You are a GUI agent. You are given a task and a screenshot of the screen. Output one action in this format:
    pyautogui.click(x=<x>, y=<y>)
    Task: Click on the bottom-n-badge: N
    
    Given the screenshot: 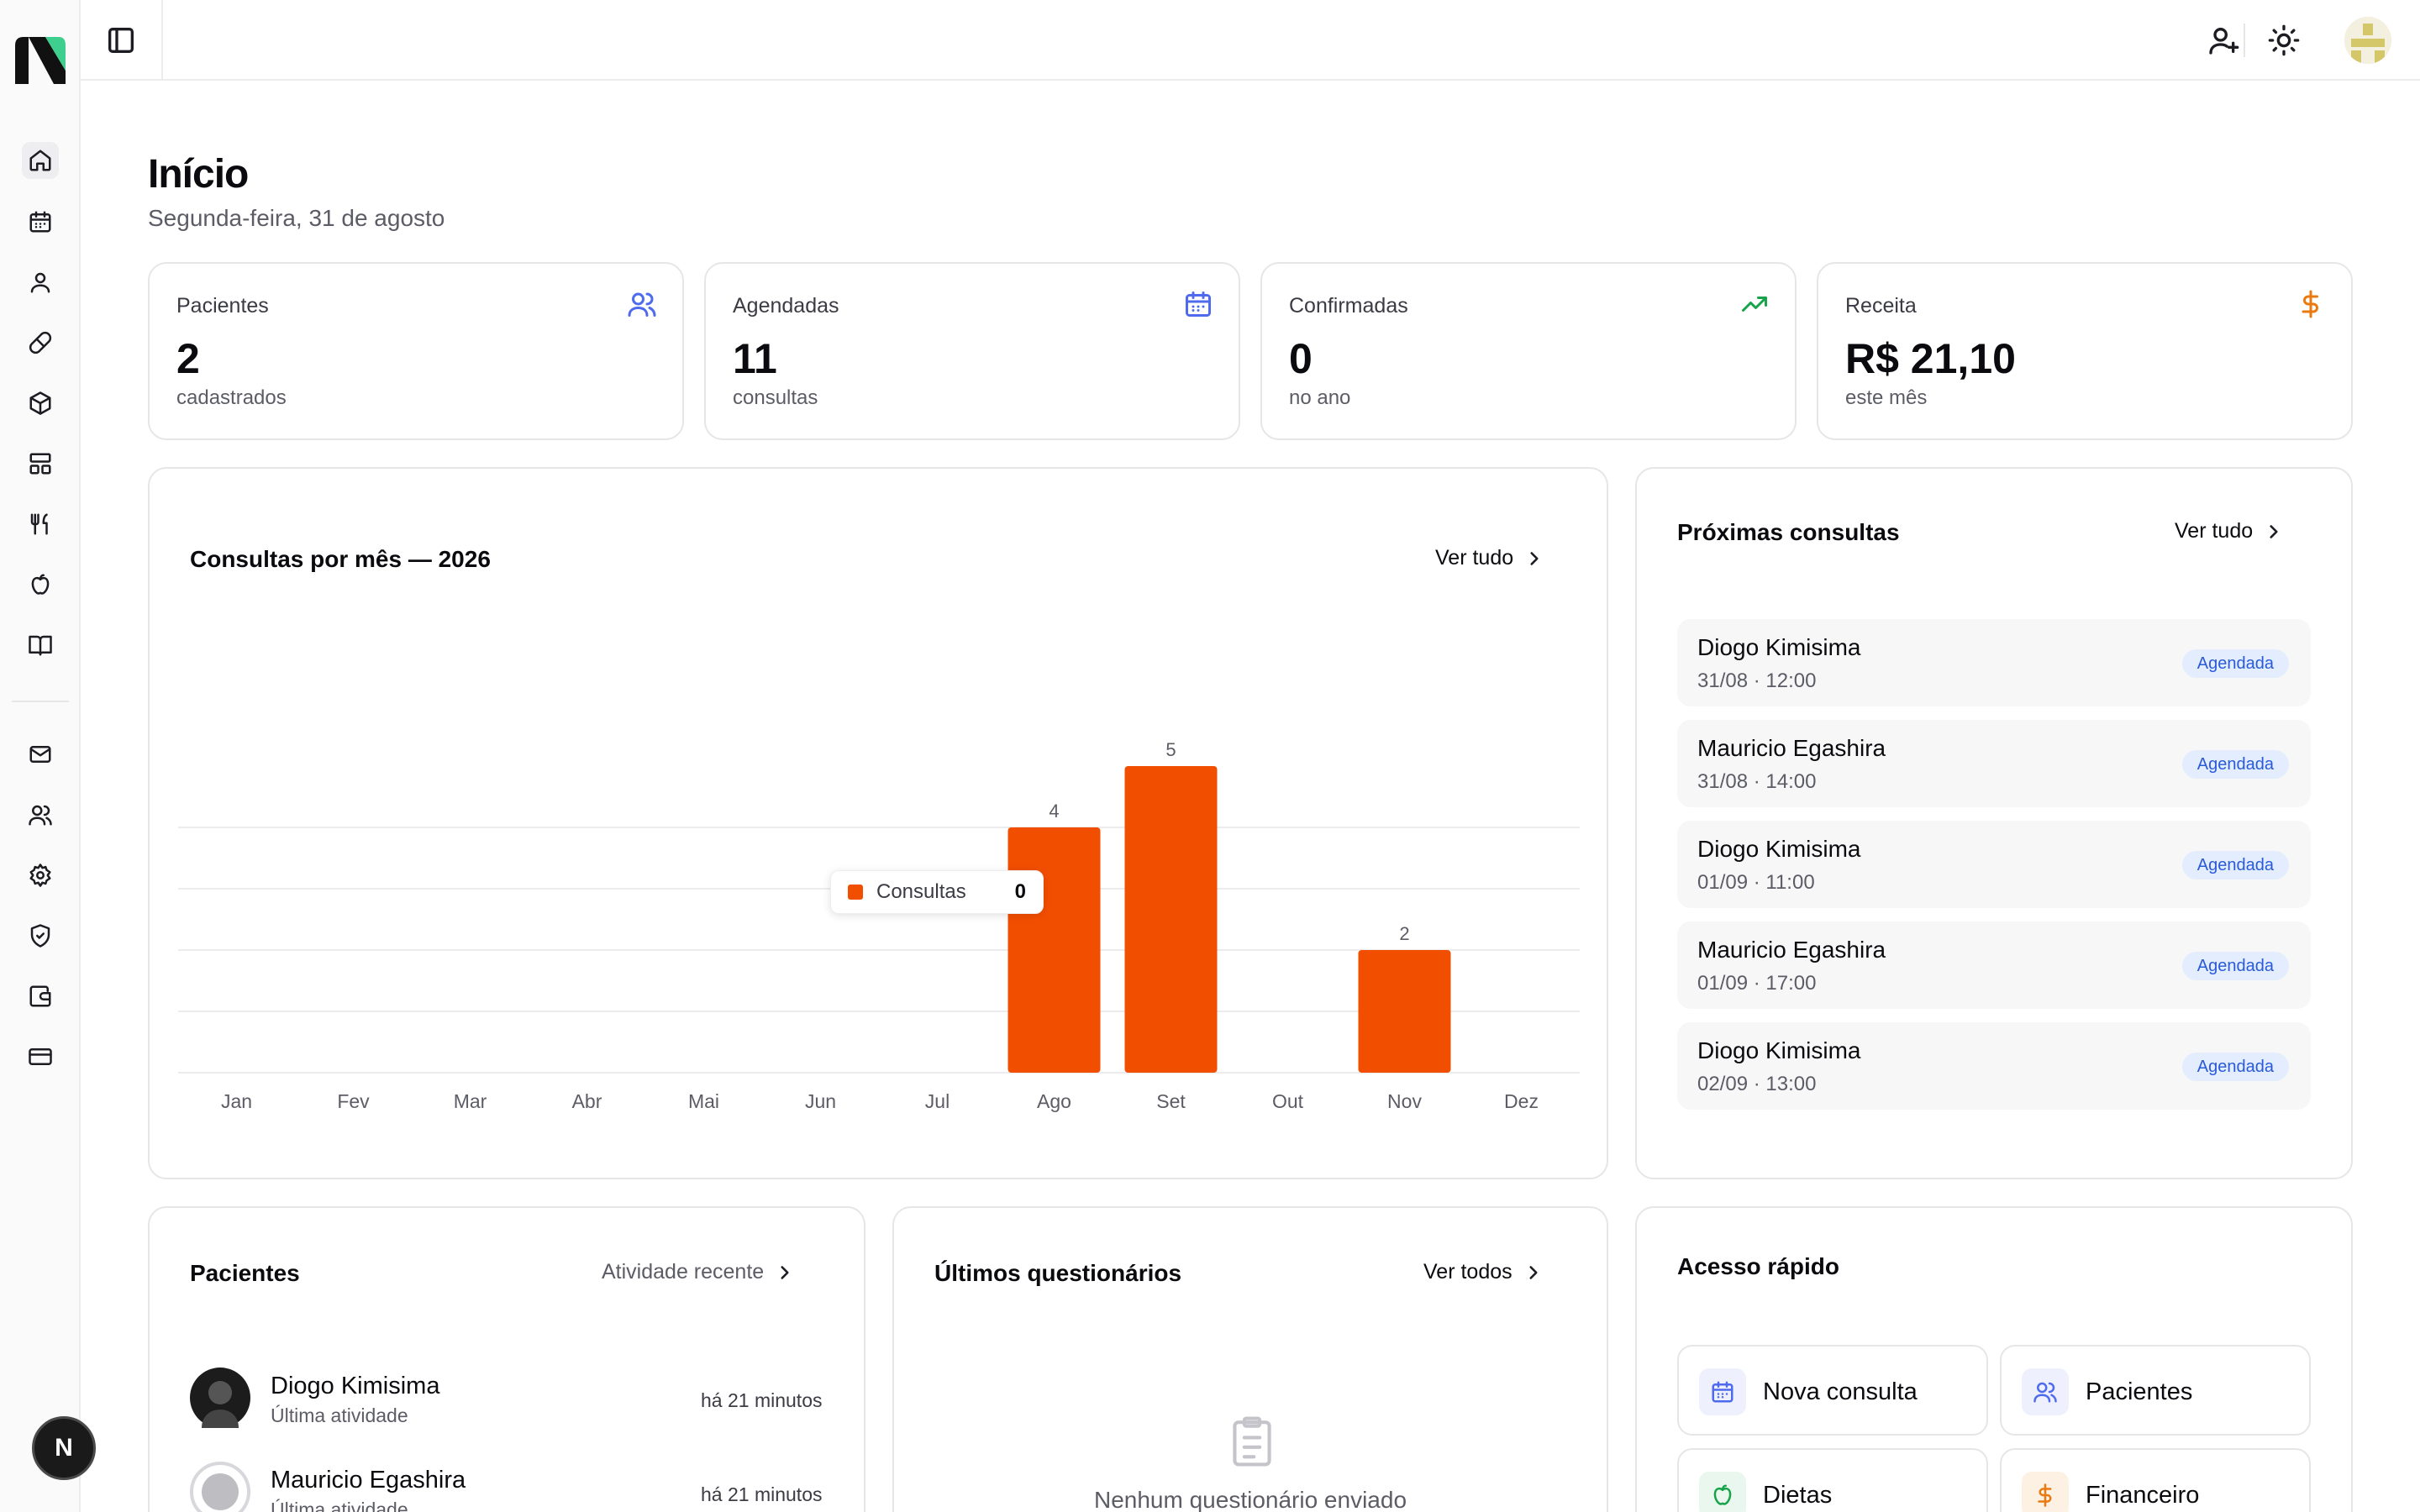 What is the action you would take?
    pyautogui.click(x=64, y=1448)
    